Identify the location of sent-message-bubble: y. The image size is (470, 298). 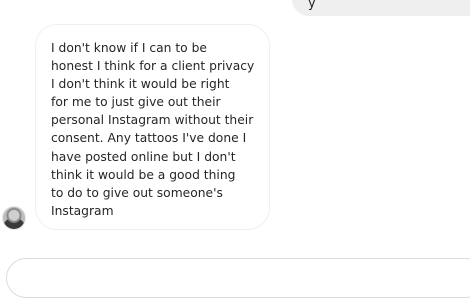
(381, 8).